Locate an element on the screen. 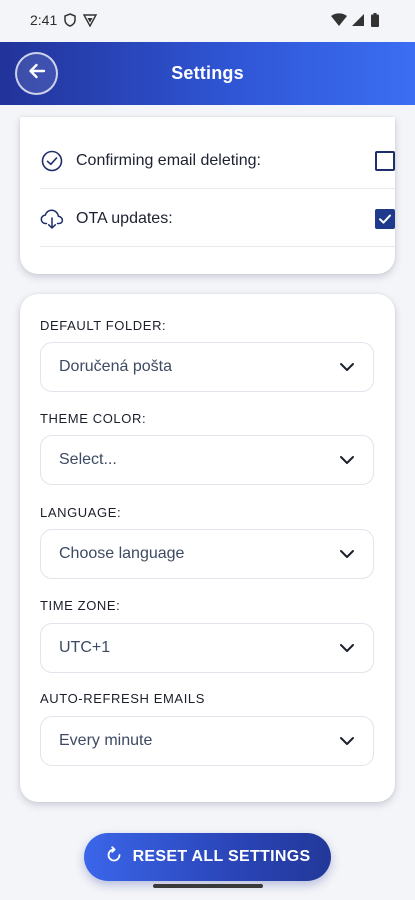 Image resolution: width=415 pixels, height=900 pixels. language-value: Choose language is located at coordinates (122, 553).